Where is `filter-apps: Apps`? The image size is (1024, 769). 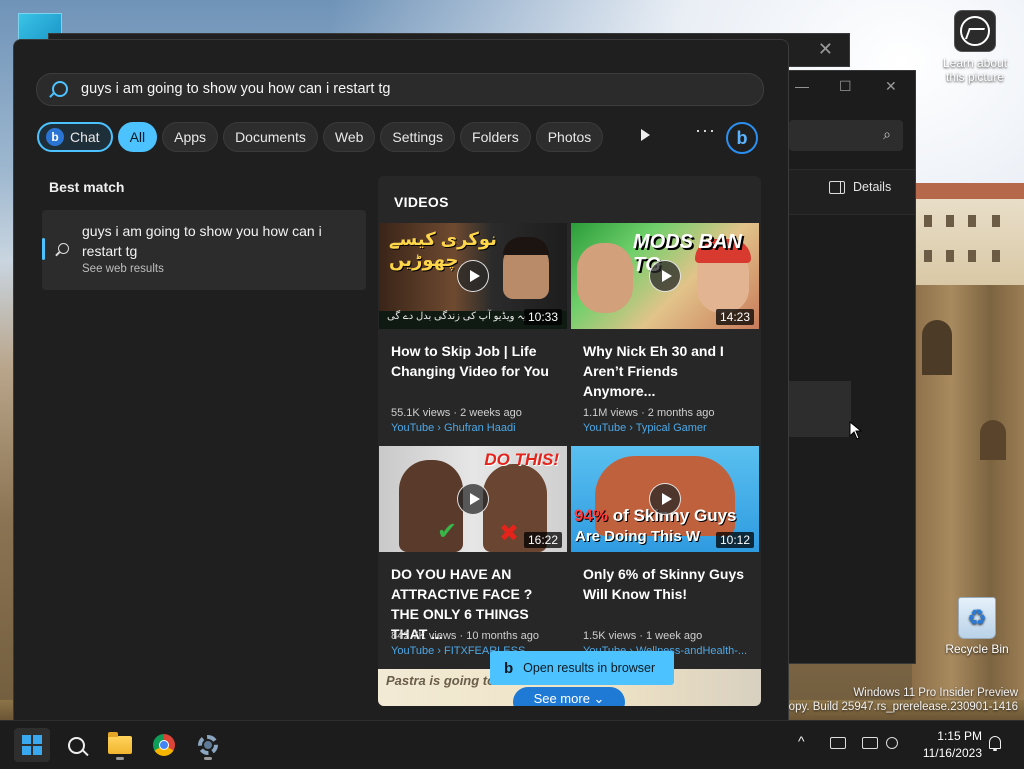
filter-apps: Apps is located at coordinates (190, 137).